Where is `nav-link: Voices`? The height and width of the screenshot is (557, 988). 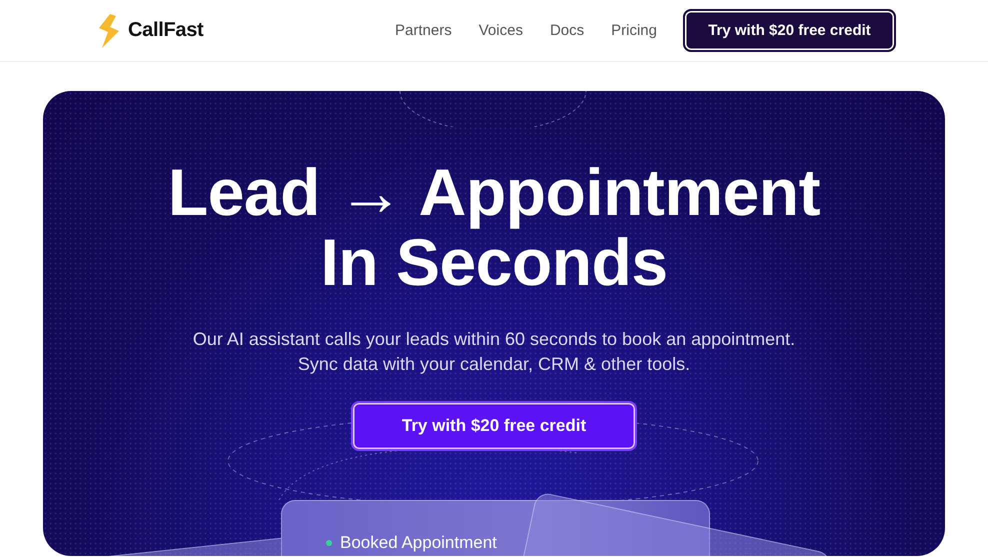 nav-link: Voices is located at coordinates (500, 30).